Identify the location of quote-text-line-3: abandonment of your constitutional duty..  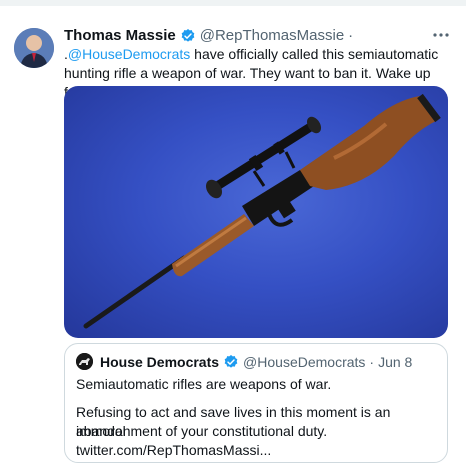
(202, 431).